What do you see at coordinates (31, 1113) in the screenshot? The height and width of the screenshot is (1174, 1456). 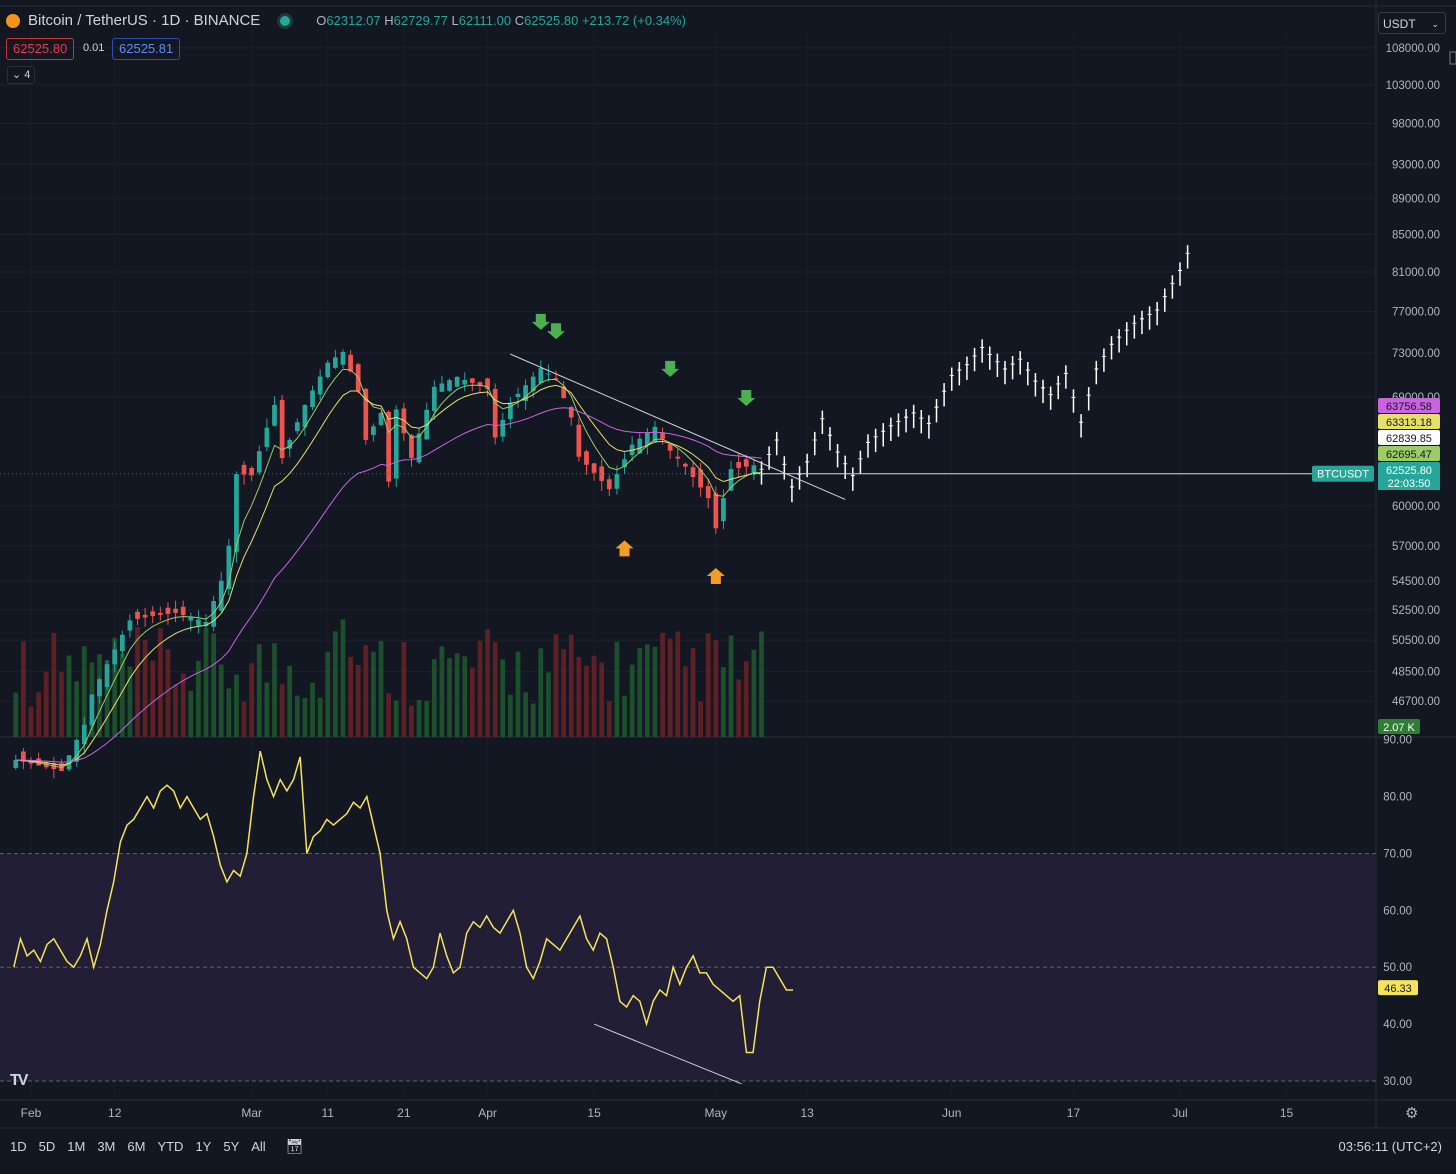 I see `time-tick-label: Feb` at bounding box center [31, 1113].